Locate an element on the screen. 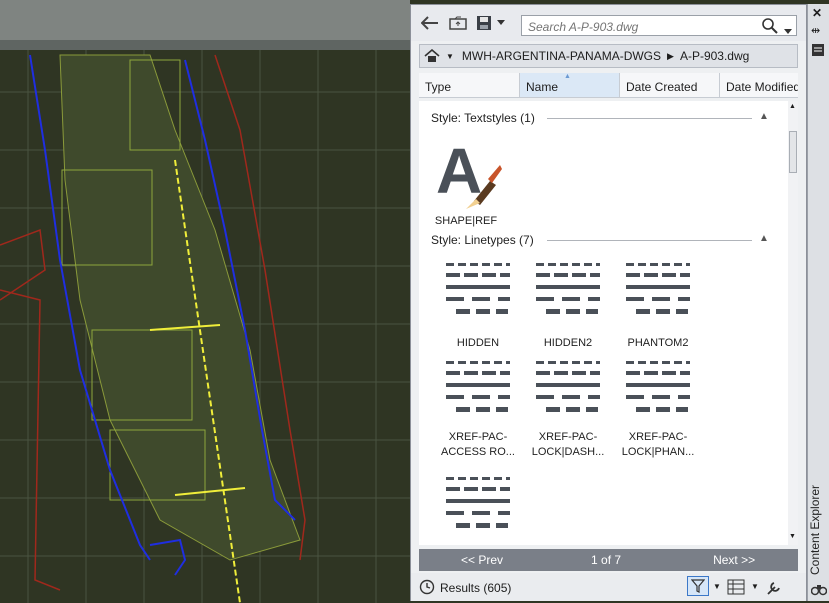 Image resolution: width=829 pixels, height=603 pixels. list-item-shape-ref: A SHAPE|REF is located at coordinates (466, 182).